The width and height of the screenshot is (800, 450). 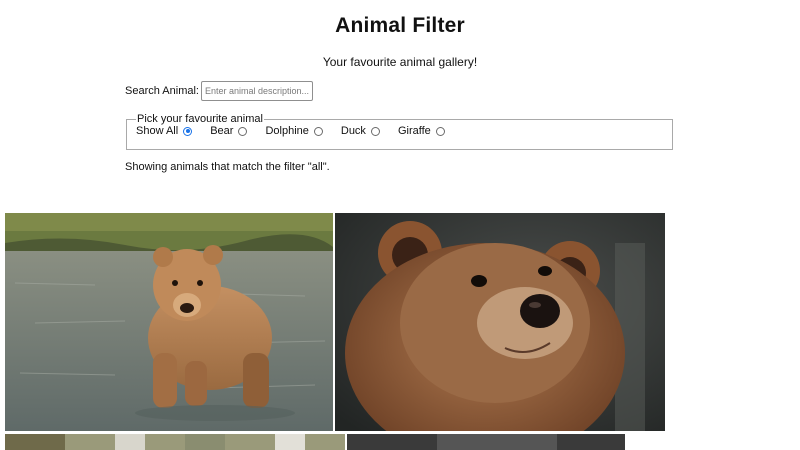 I want to click on filter-option-dolphine: Dolphine, so click(x=294, y=131).